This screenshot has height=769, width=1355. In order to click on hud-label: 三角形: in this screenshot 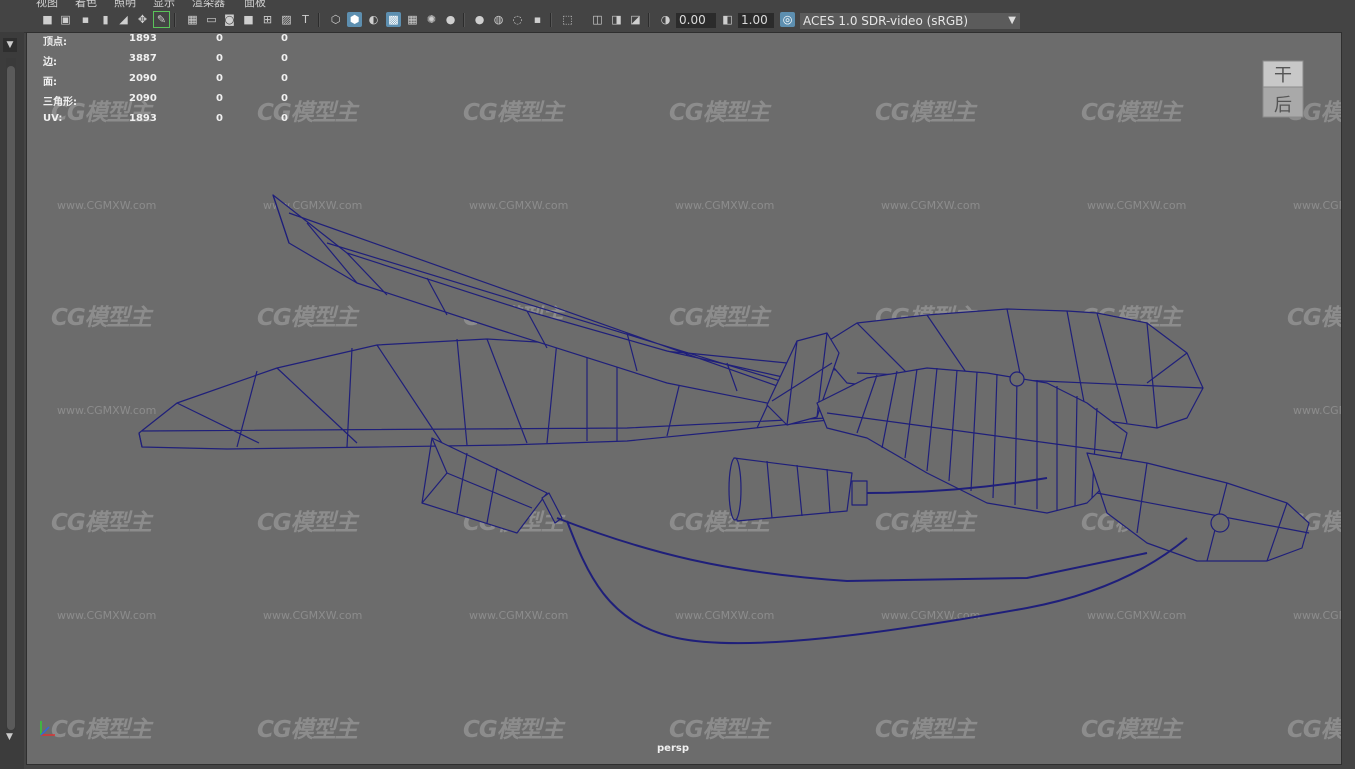, I will do `click(60, 102)`.